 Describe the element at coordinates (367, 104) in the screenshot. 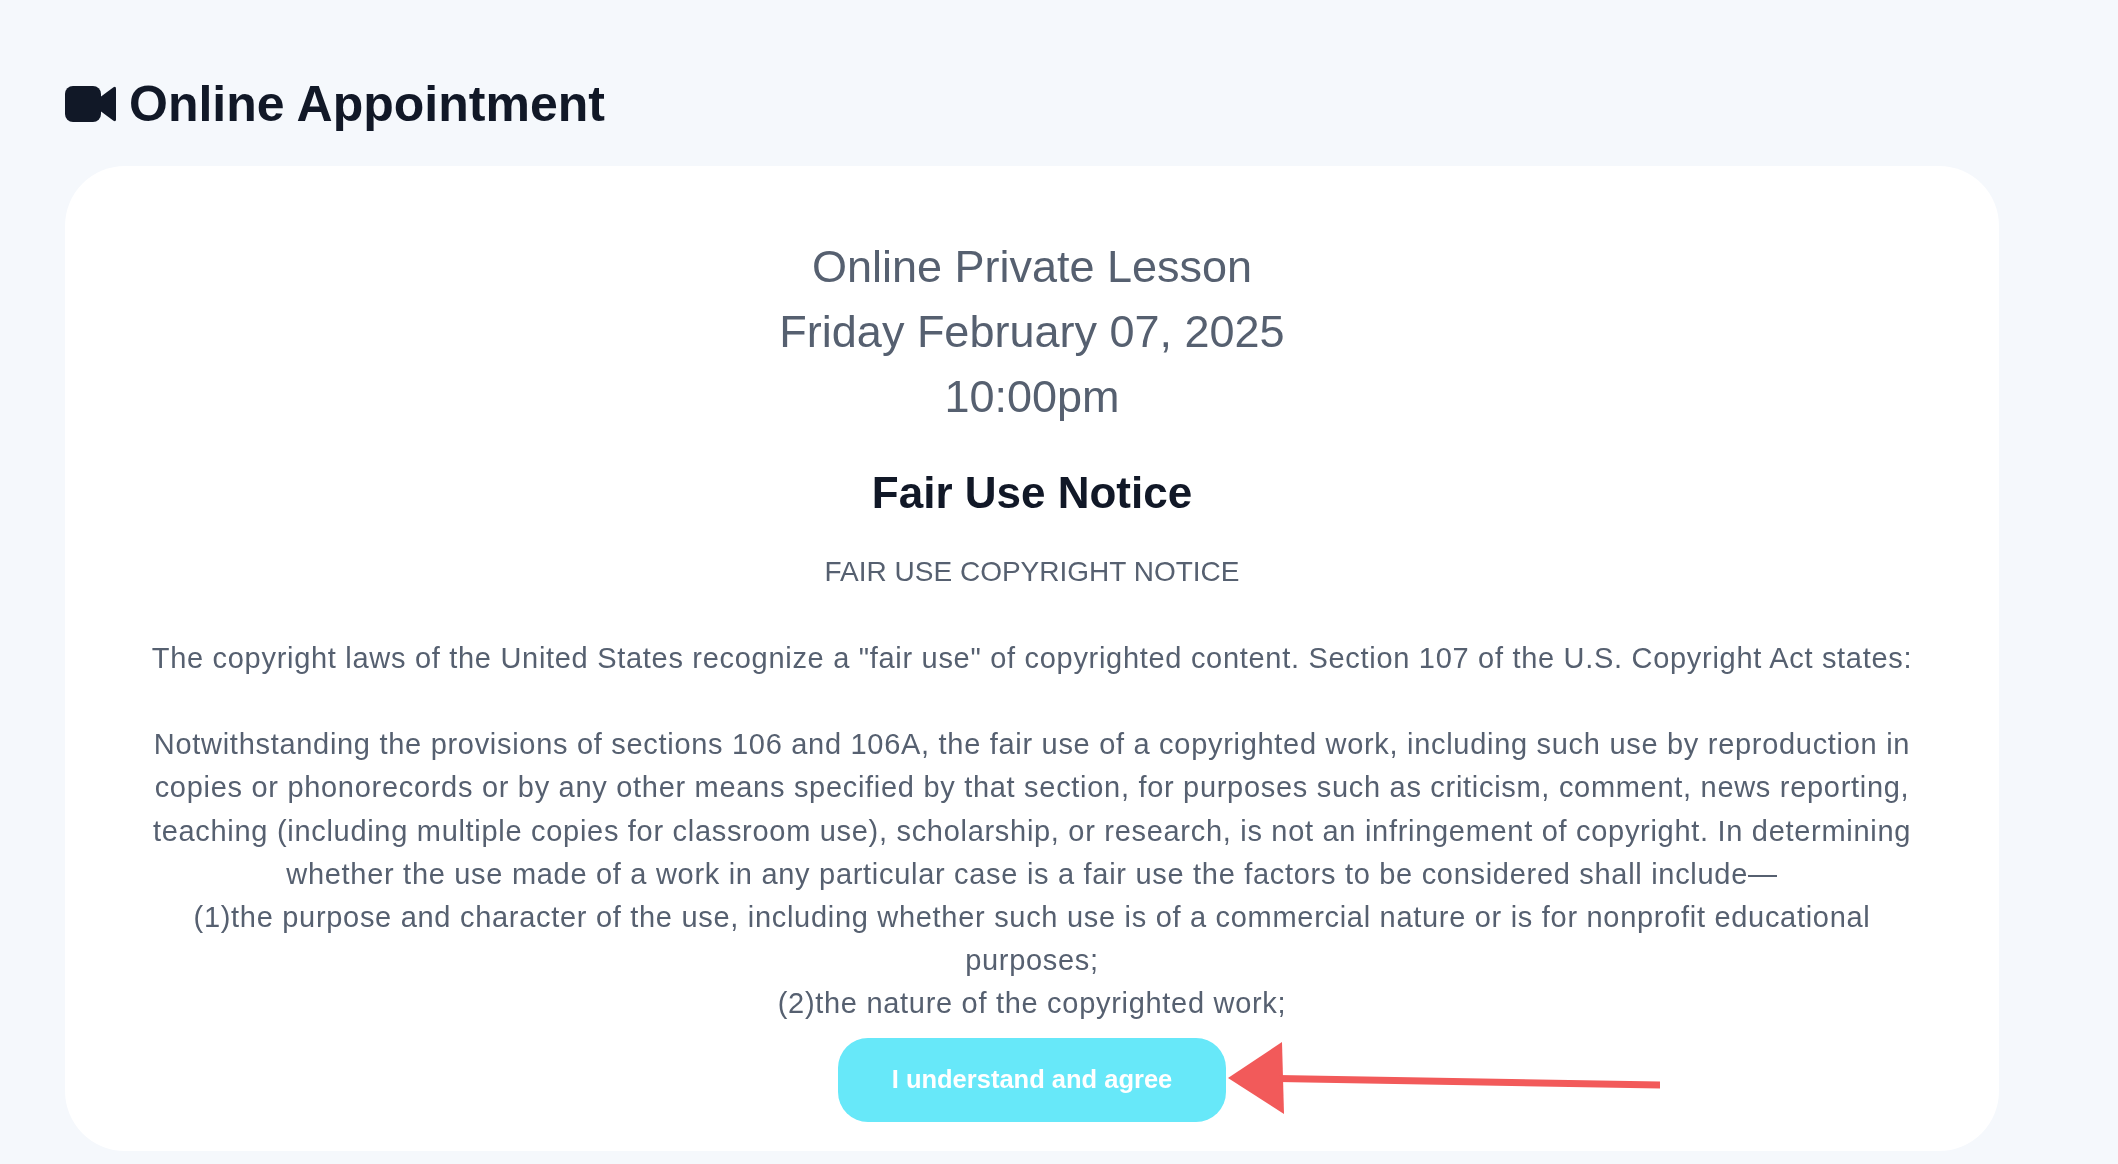

I see `page-title: Online Appointment` at that location.